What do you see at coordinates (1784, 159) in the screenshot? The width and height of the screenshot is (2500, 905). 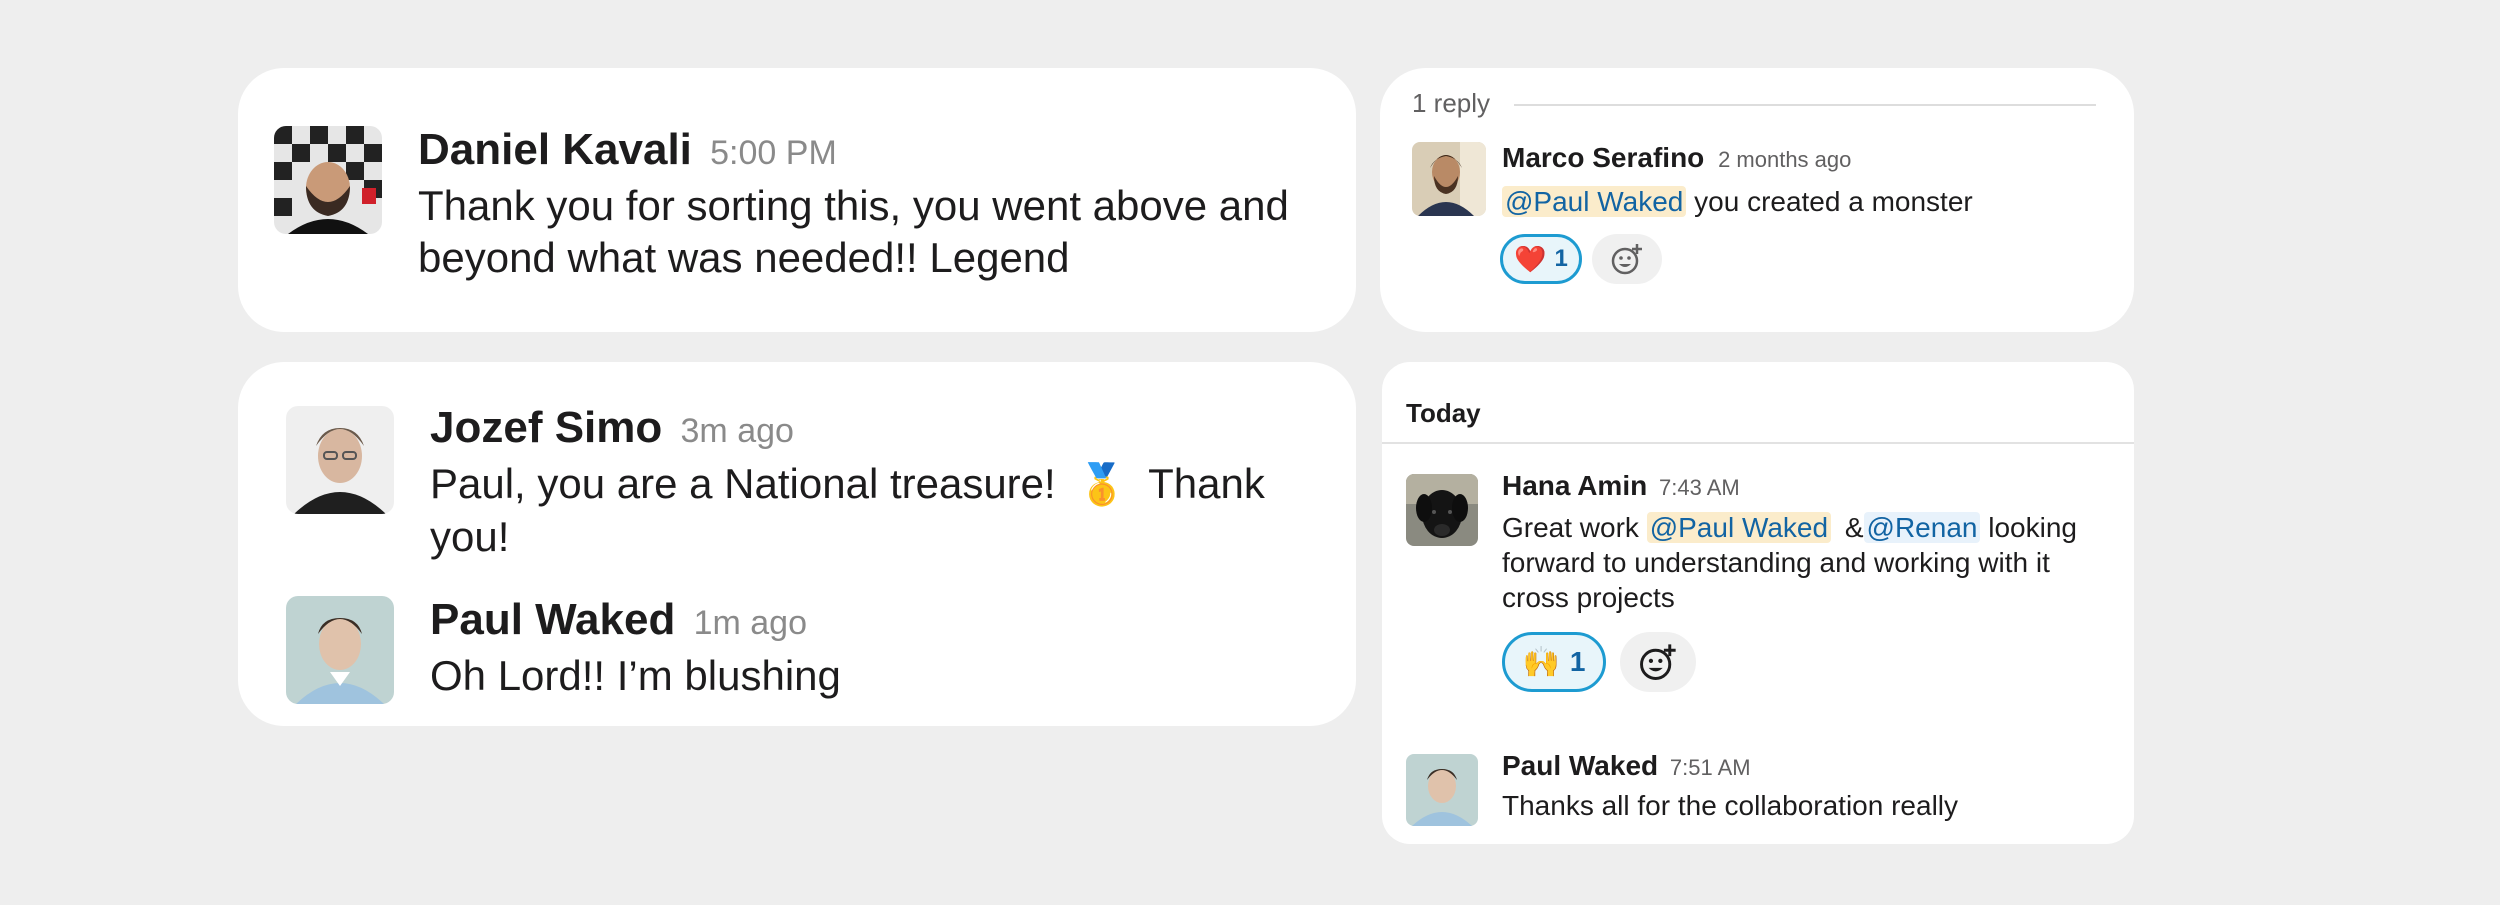 I see `message-timestamp: 2 months ago` at bounding box center [1784, 159].